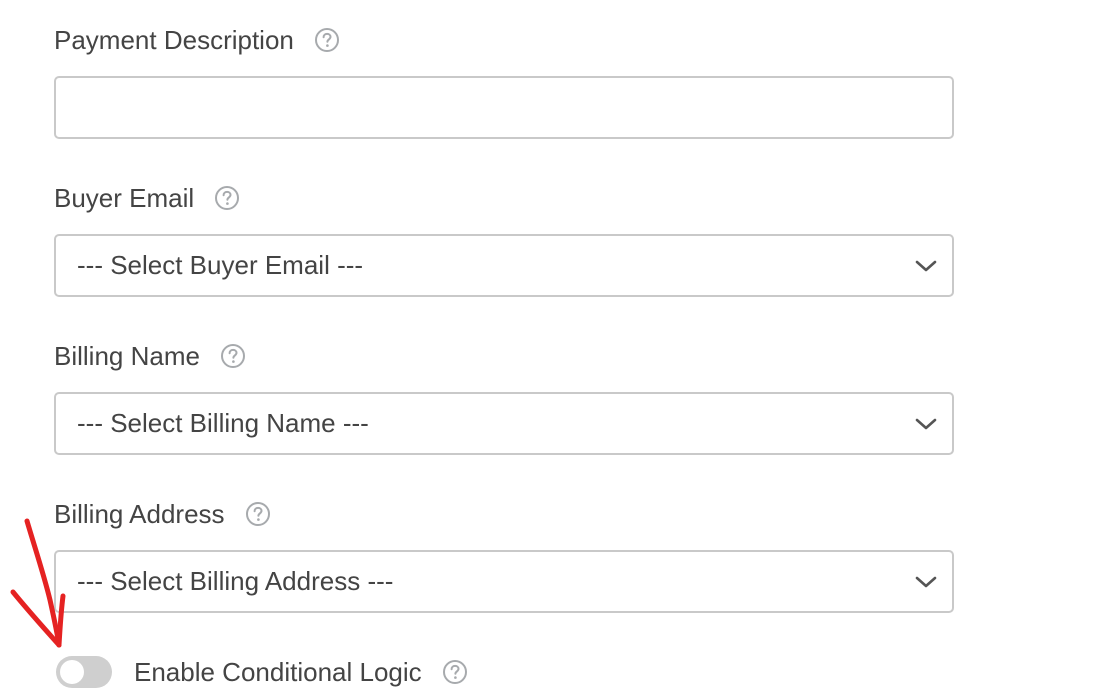  What do you see at coordinates (504, 265) in the screenshot?
I see `buyer-email-select: --- Select Buyer Email ---` at bounding box center [504, 265].